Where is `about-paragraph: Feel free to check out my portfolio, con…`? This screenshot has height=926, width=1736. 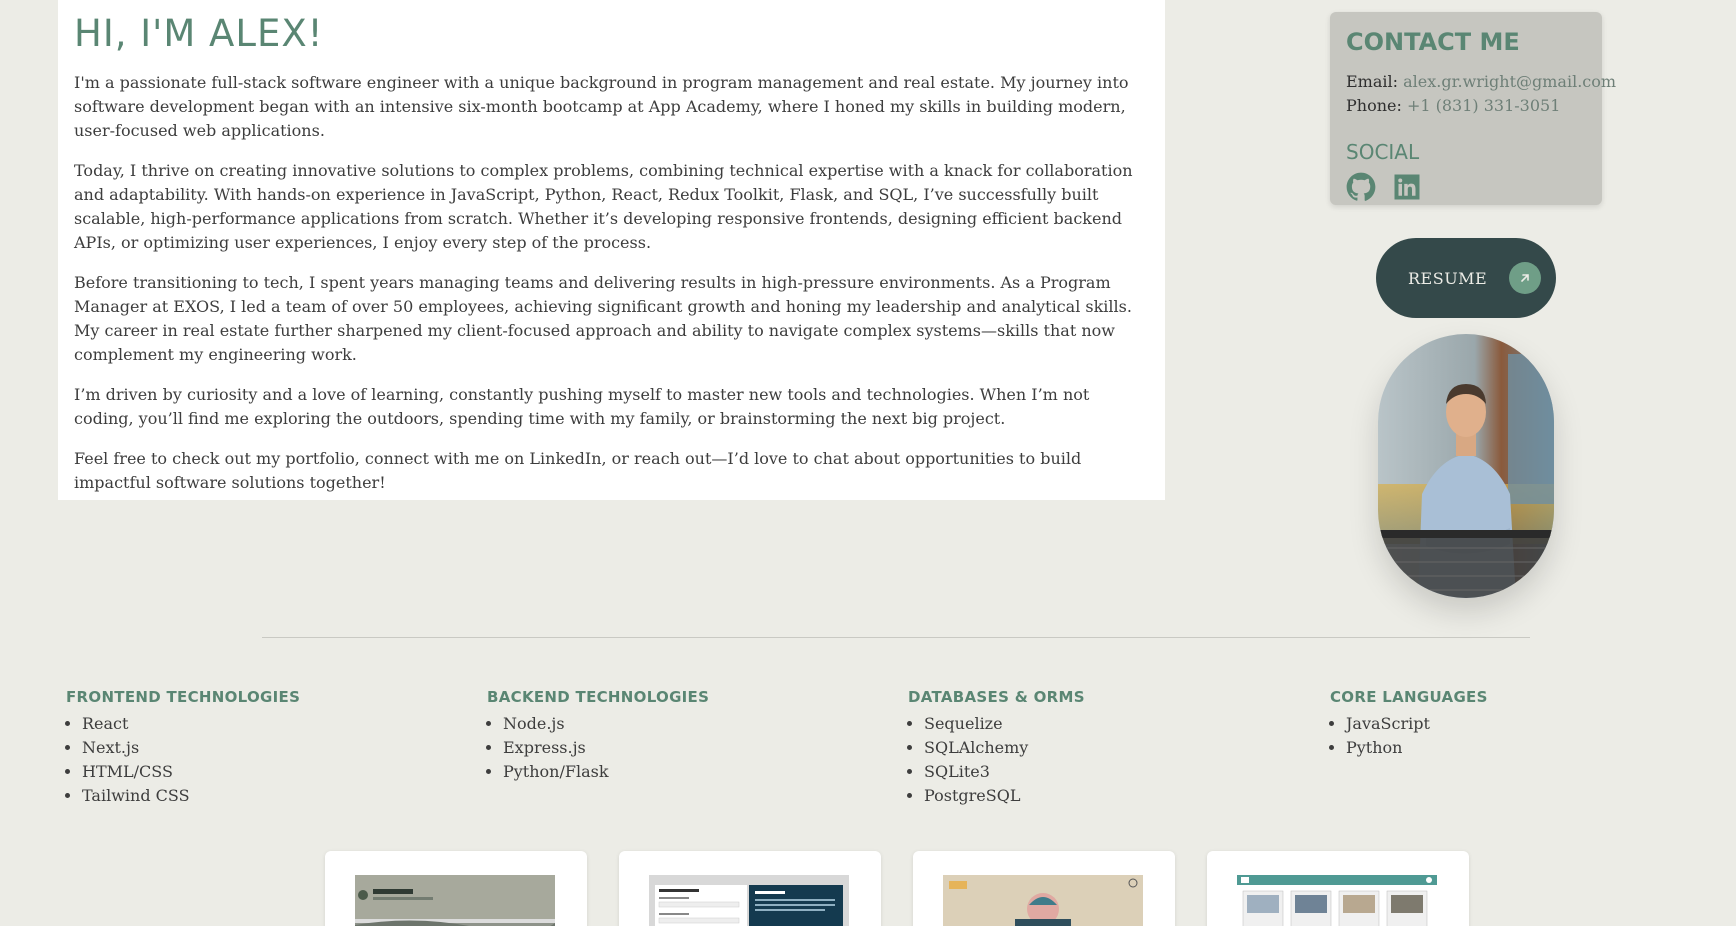 about-paragraph: Feel free to check out my portfolio, con… is located at coordinates (578, 470).